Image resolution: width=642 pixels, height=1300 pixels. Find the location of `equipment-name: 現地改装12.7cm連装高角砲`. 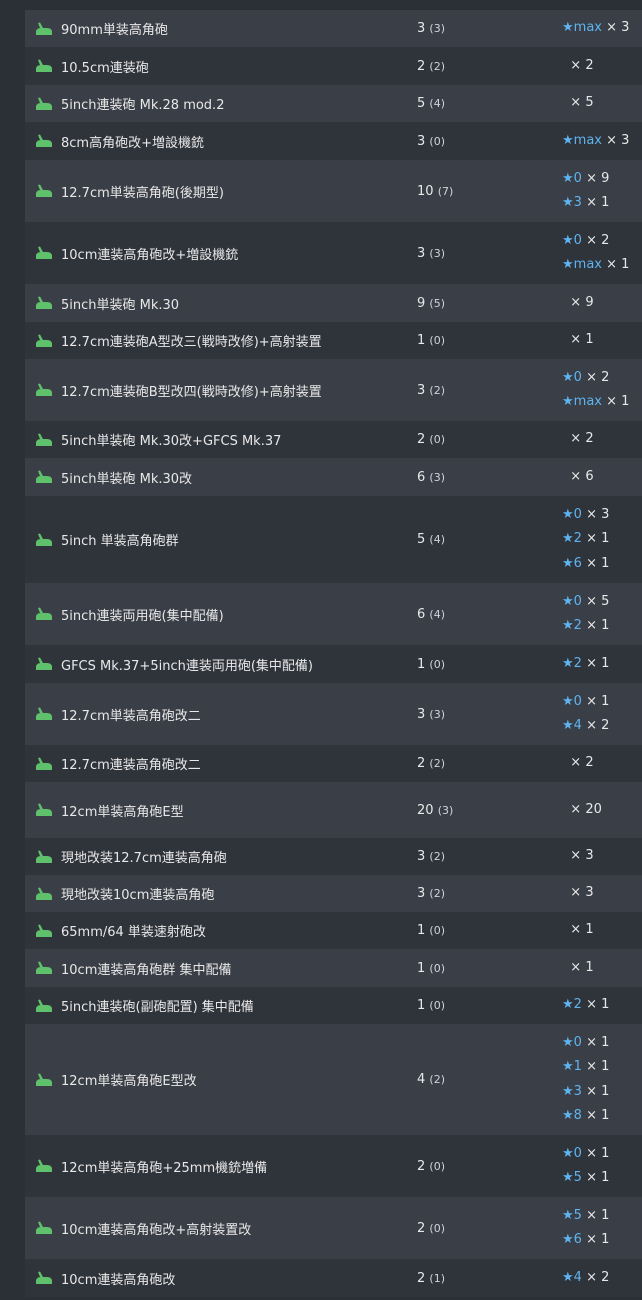

equipment-name: 現地改装12.7cm連装高角砲 is located at coordinates (144, 858).